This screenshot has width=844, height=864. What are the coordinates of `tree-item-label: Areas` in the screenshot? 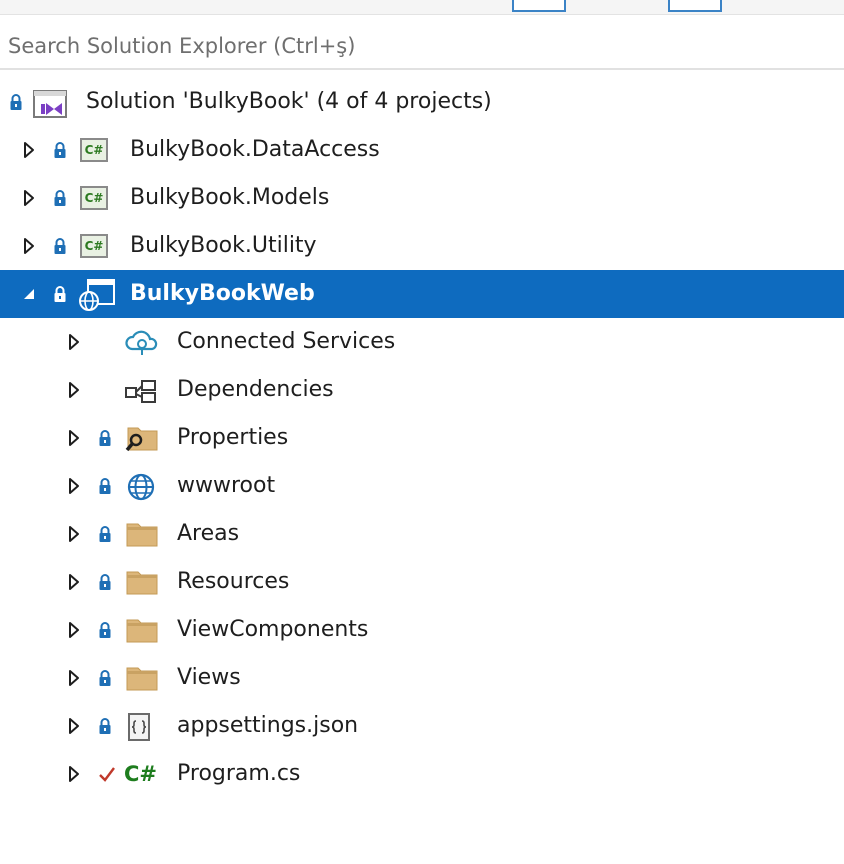 It's located at (208, 533).